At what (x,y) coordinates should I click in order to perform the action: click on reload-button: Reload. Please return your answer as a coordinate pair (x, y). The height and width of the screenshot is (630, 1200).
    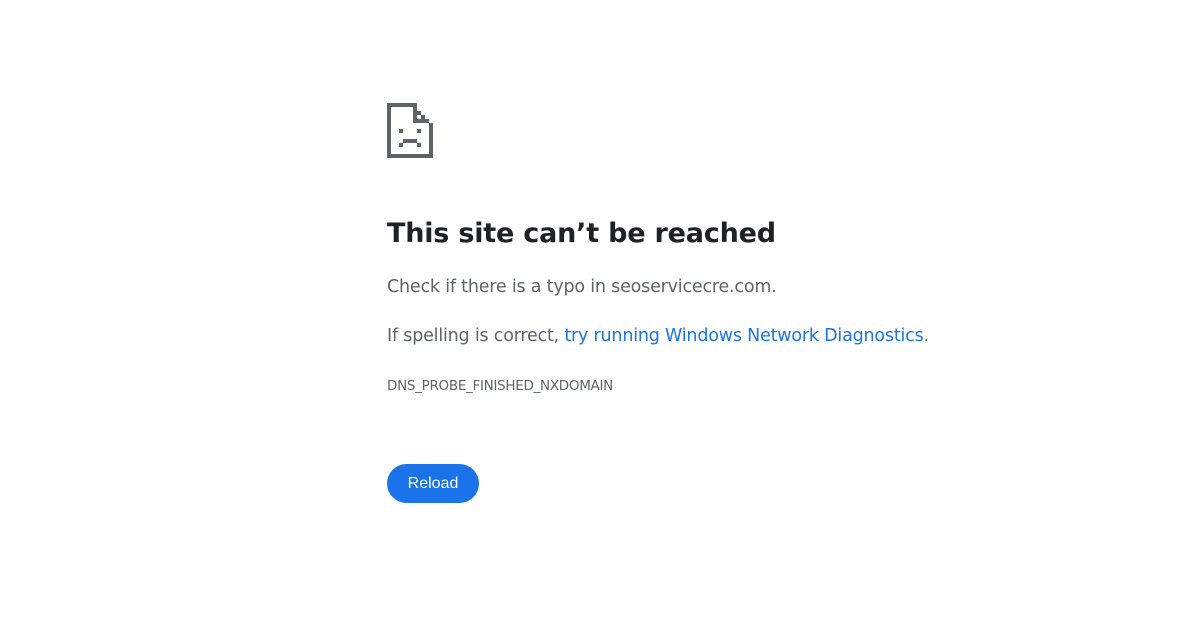
    Looking at the image, I should click on (433, 483).